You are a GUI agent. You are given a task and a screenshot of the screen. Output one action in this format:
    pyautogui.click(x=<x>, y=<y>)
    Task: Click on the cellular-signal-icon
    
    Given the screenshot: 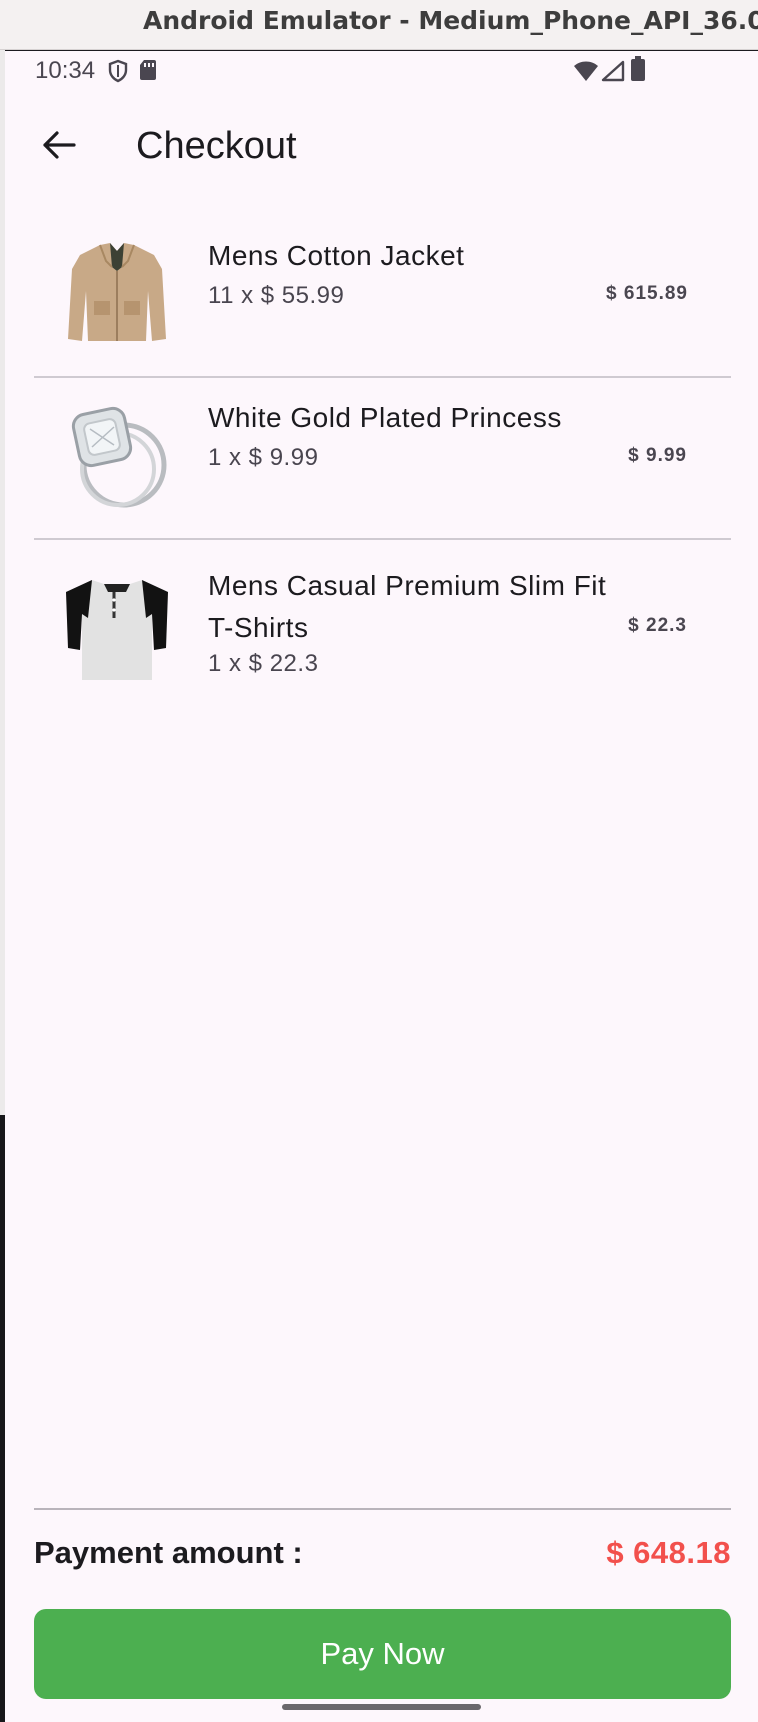 What is the action you would take?
    pyautogui.click(x=613, y=73)
    